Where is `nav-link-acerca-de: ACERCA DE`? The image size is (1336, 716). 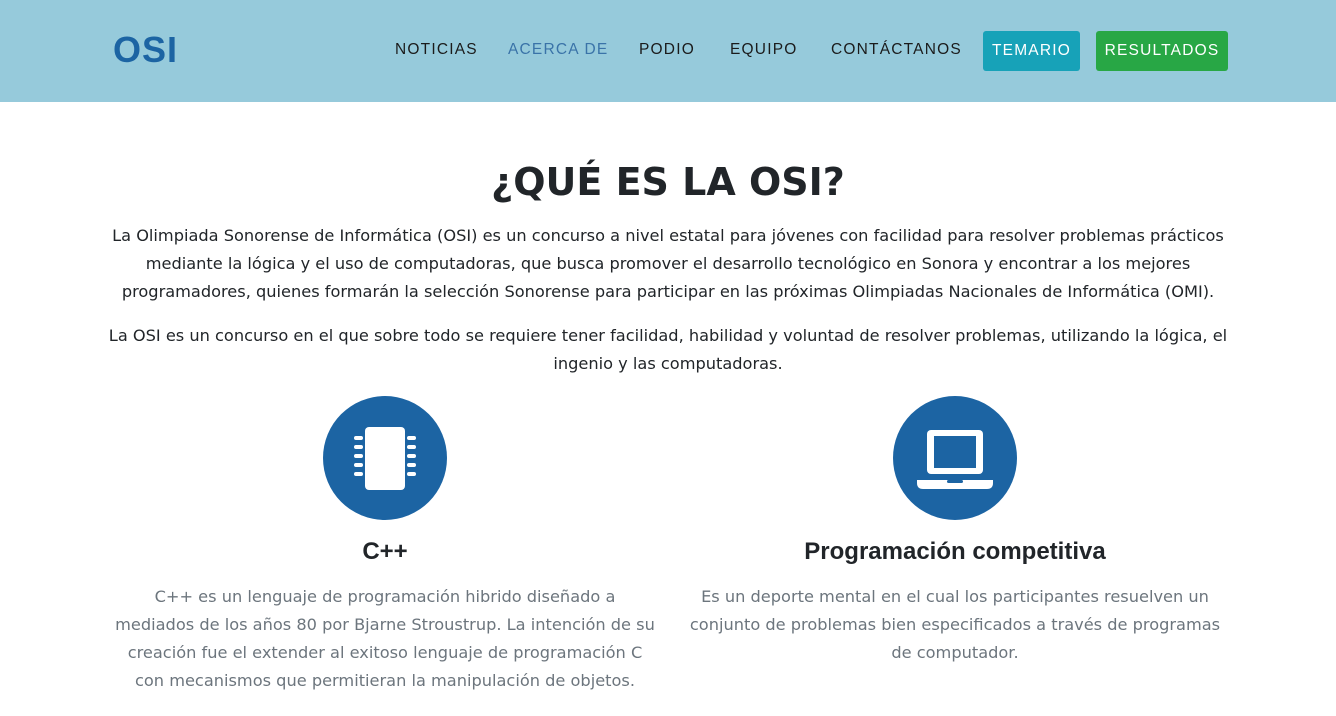 nav-link-acerca-de: ACERCA DE is located at coordinates (558, 50).